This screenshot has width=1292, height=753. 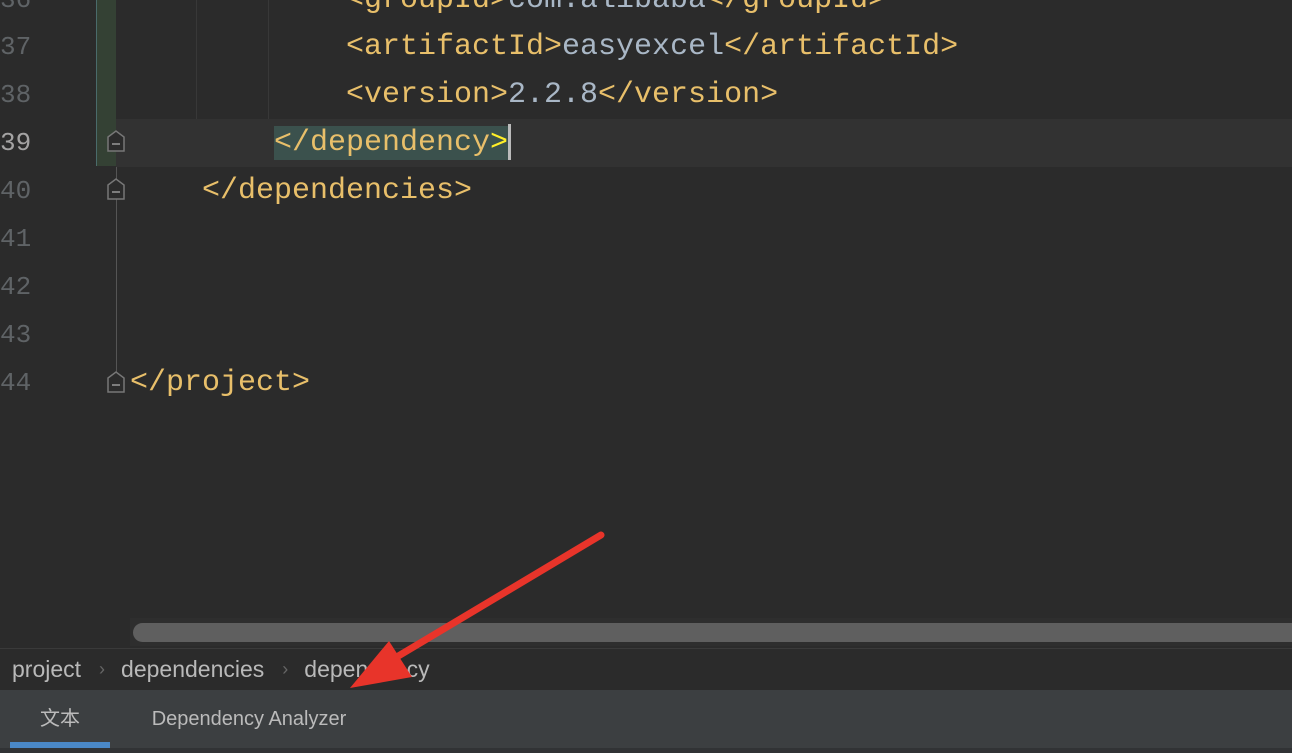 I want to click on breadcrumb-item-project: project, so click(x=40, y=669).